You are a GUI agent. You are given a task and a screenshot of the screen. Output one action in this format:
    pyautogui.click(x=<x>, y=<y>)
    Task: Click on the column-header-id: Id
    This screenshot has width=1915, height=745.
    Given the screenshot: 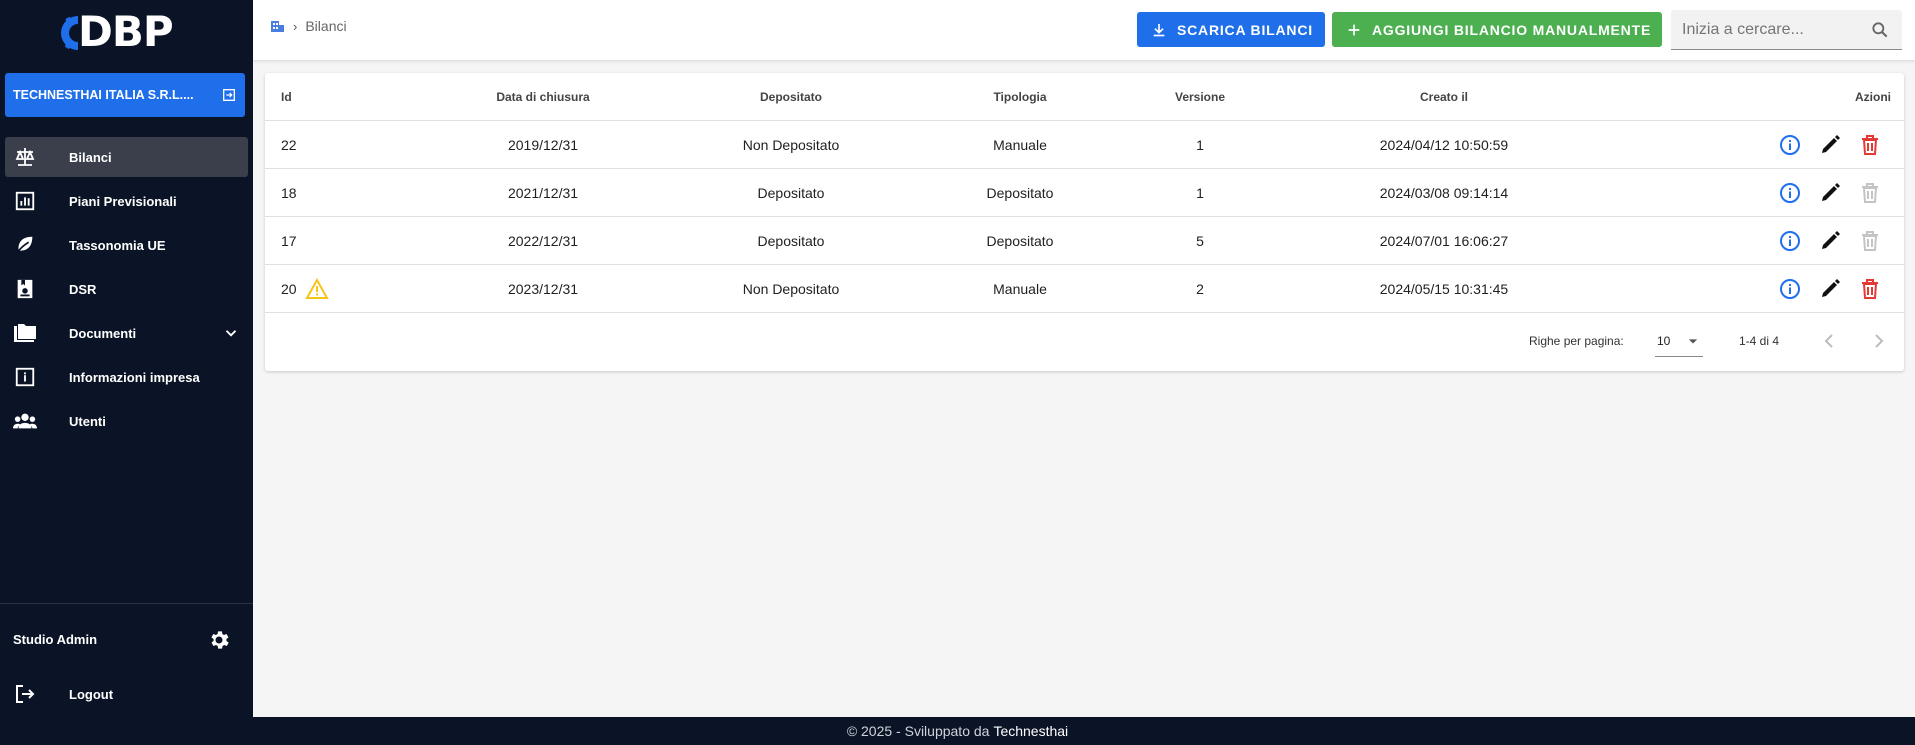 What is the action you would take?
    pyautogui.click(x=286, y=97)
    